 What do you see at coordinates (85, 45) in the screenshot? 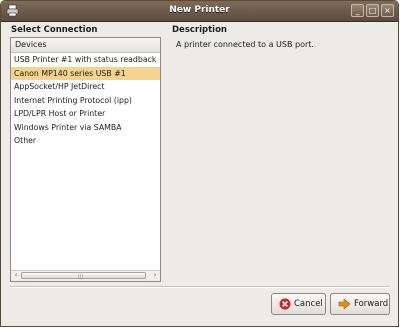
I see `devices-column-header: Devices` at bounding box center [85, 45].